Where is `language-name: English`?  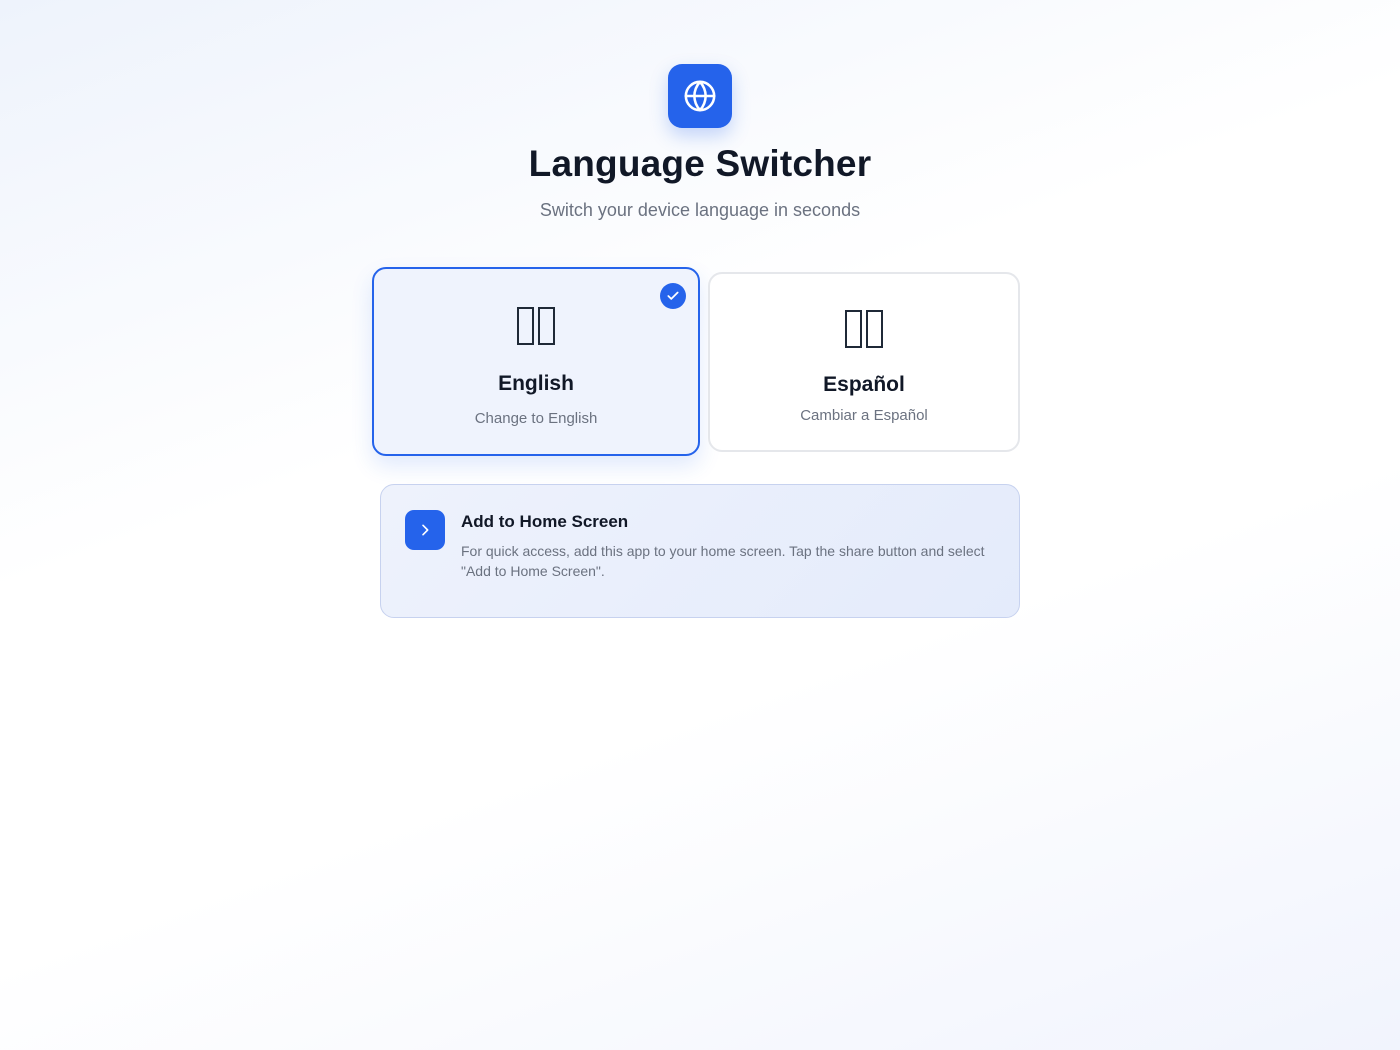
language-name: English is located at coordinates (536, 383).